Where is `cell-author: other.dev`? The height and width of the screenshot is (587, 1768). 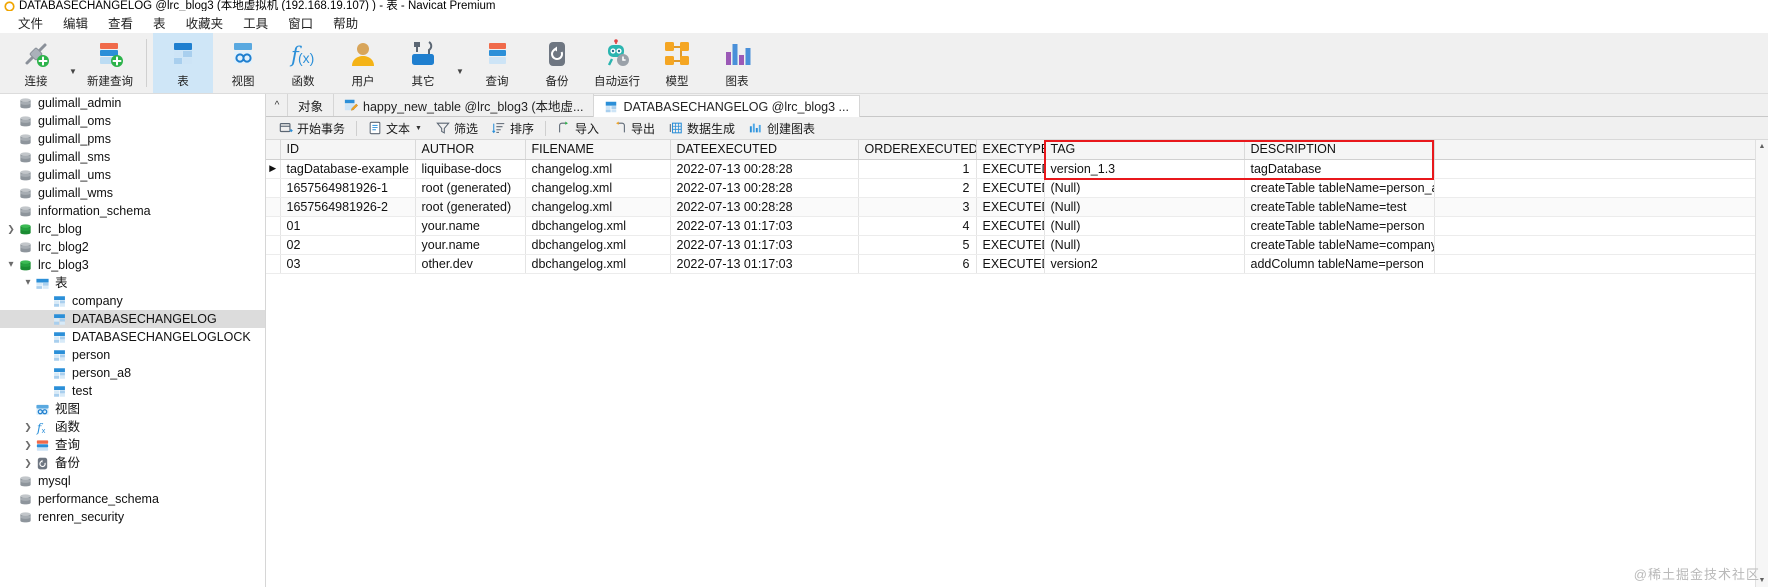
cell-author: other.dev is located at coordinates (470, 264).